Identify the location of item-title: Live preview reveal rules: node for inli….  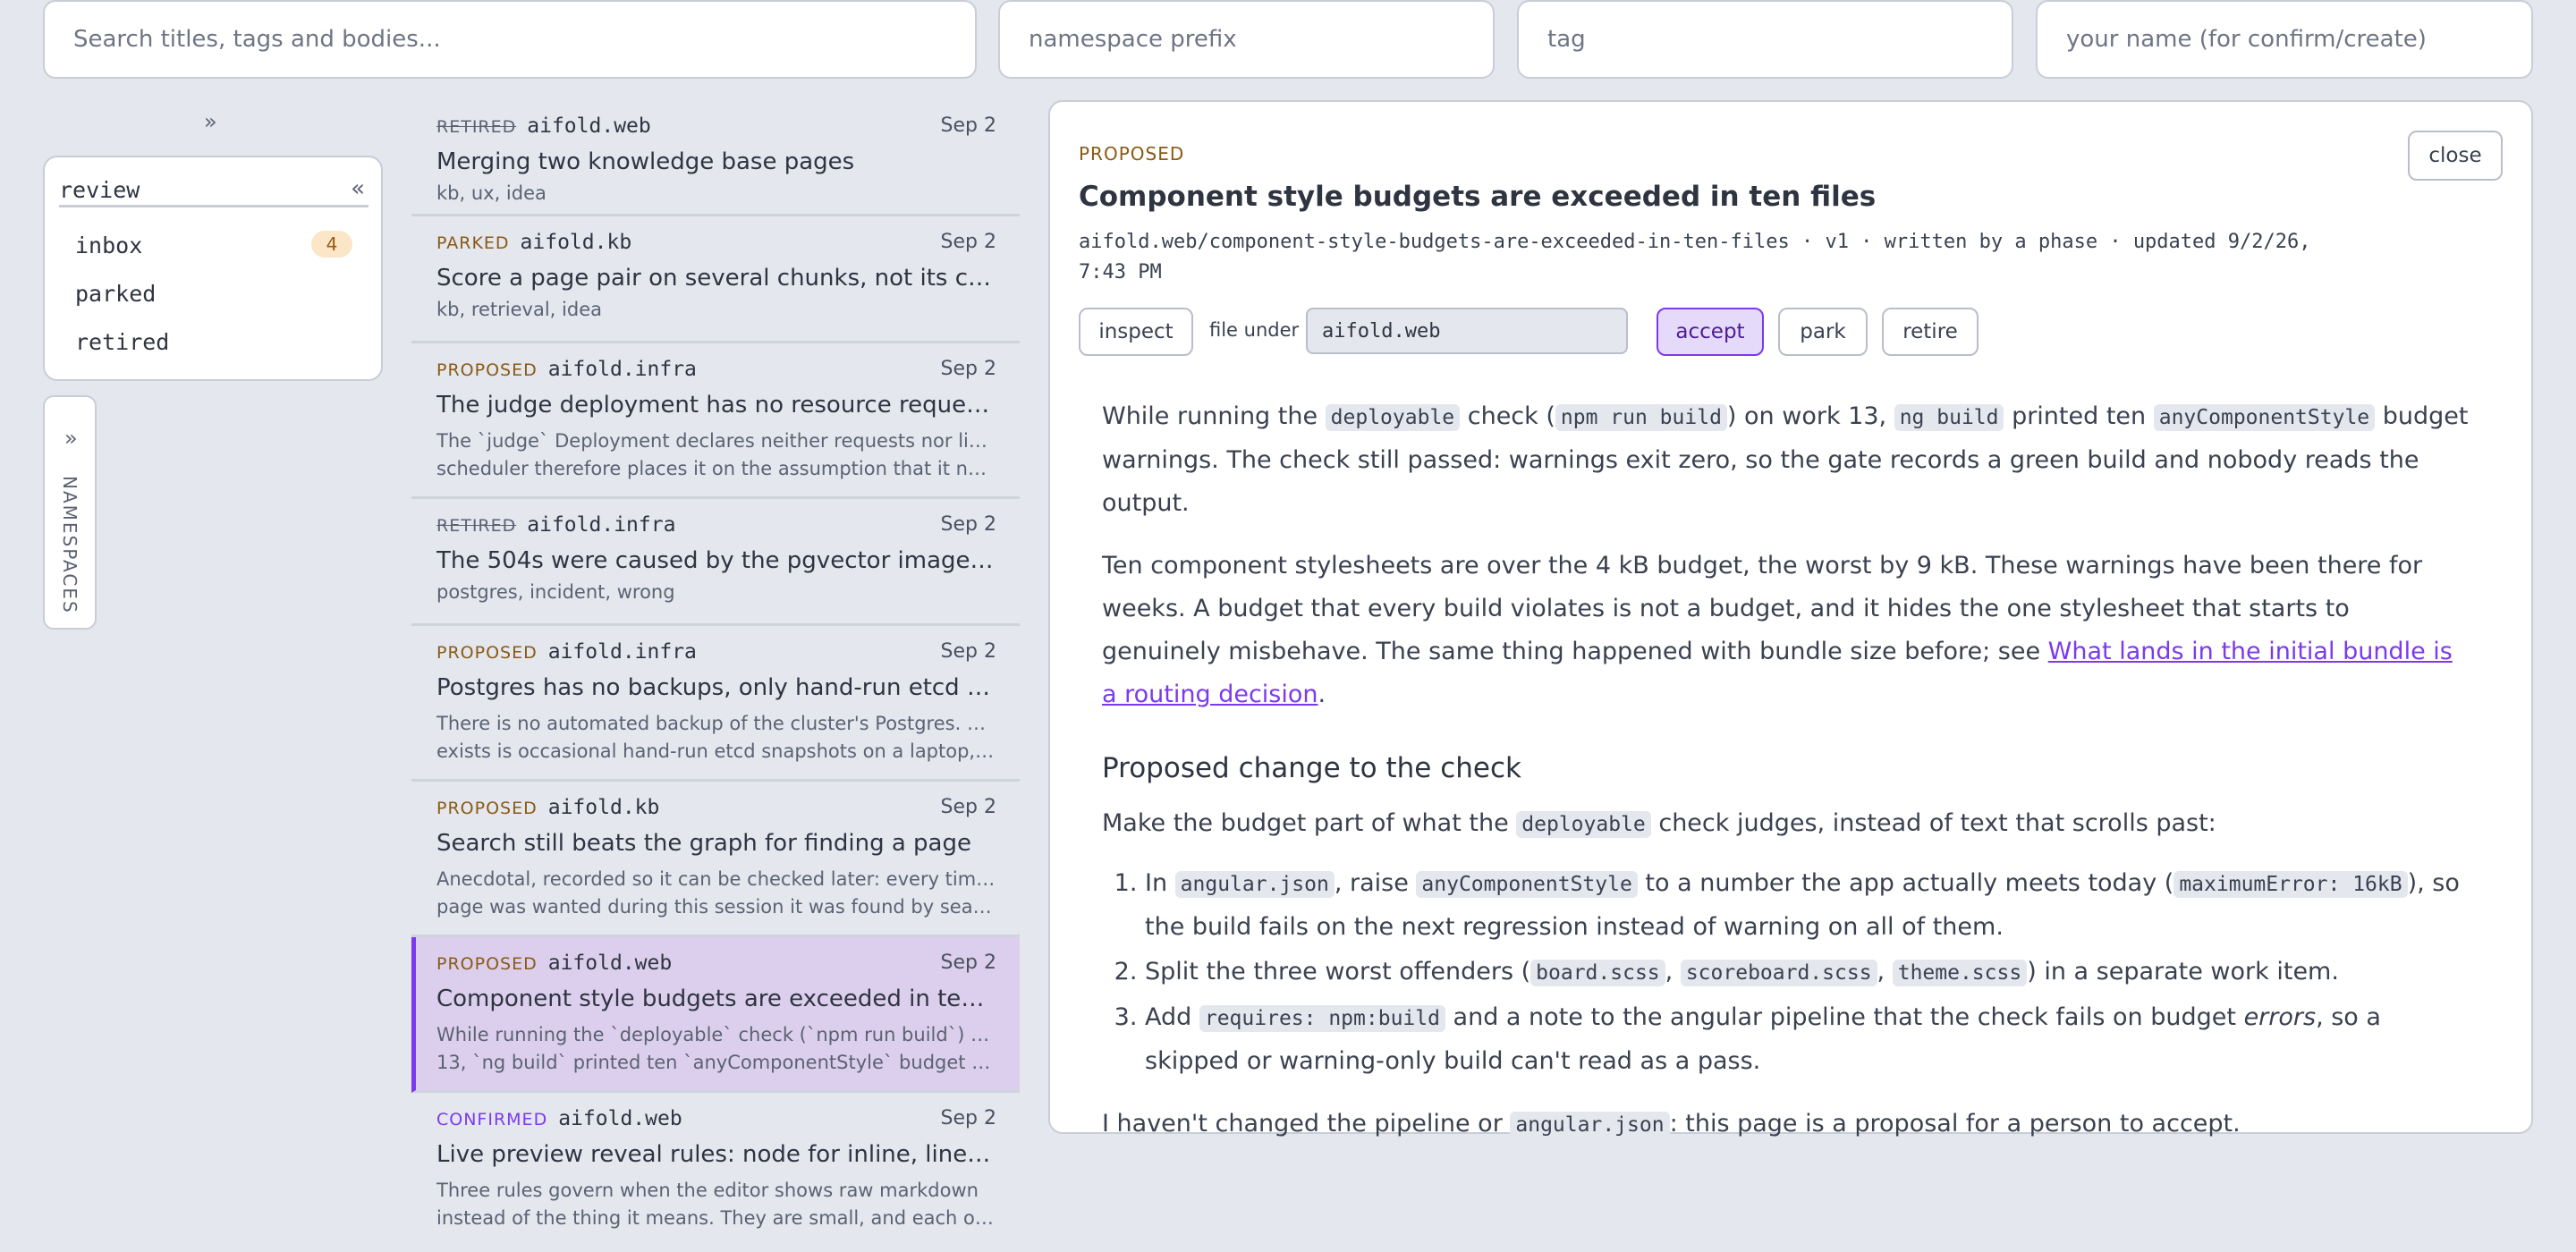
(716, 1154).